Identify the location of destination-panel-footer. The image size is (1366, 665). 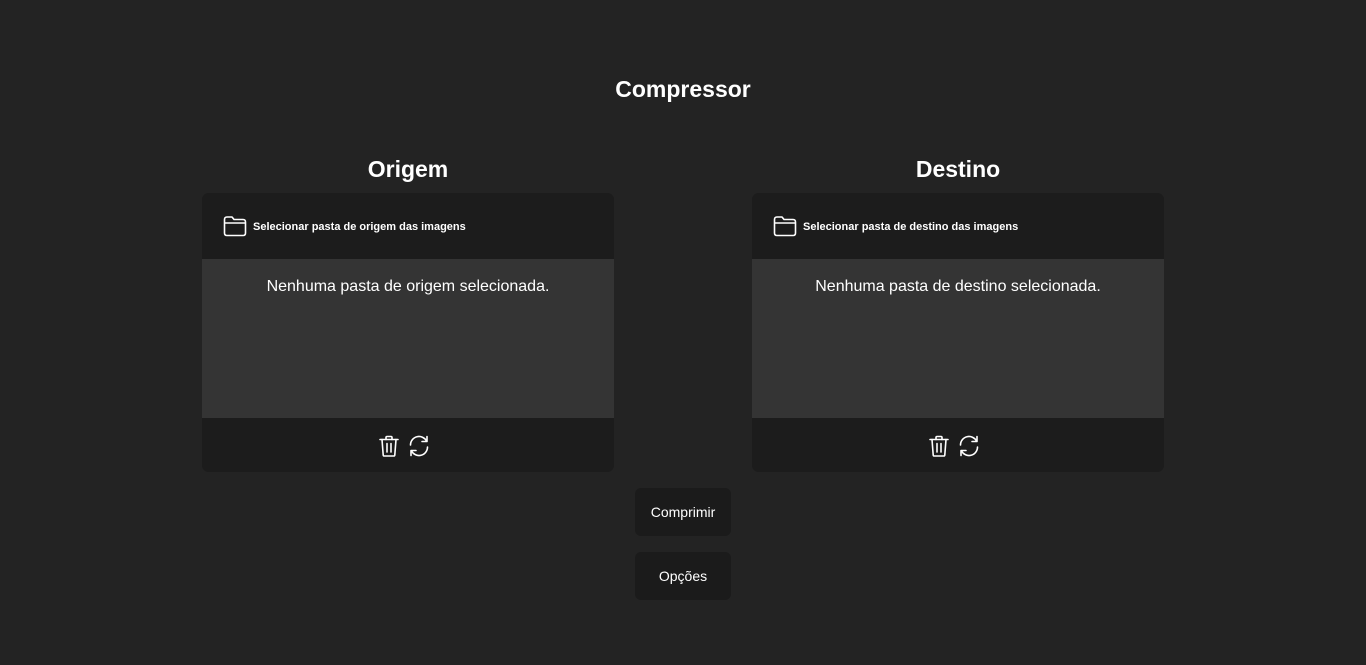
(958, 445).